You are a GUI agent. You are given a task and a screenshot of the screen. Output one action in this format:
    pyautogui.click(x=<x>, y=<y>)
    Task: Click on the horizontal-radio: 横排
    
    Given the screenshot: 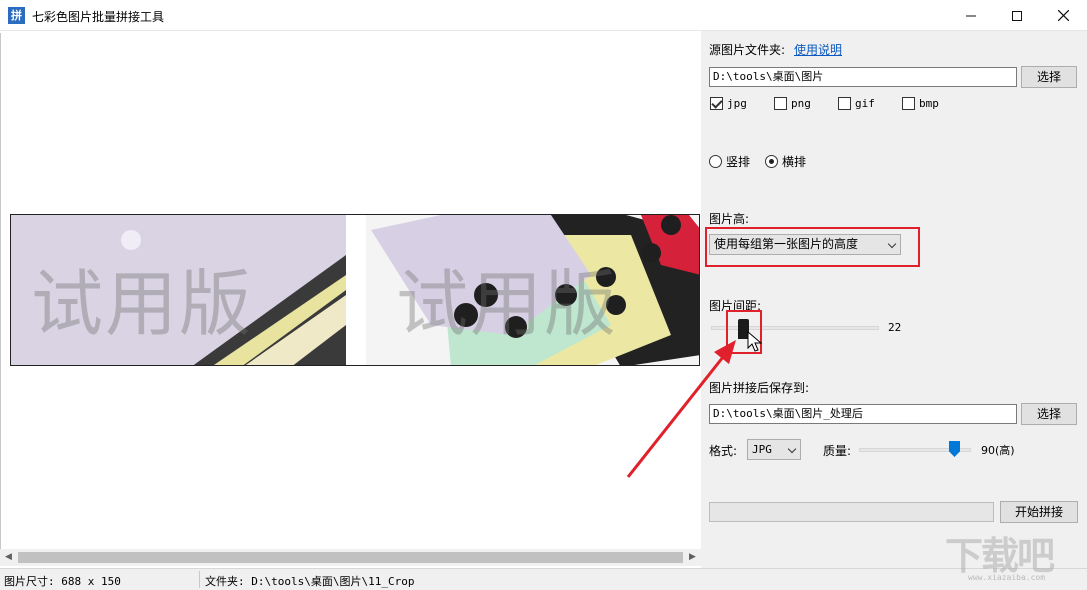 What is the action you would take?
    pyautogui.click(x=785, y=161)
    